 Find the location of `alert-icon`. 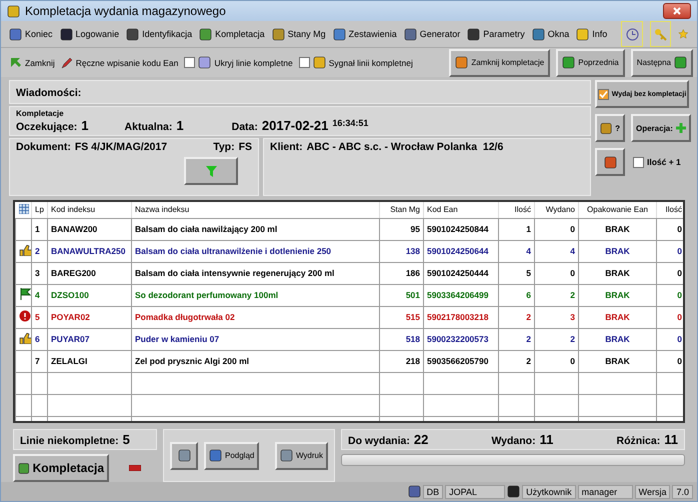

alert-icon is located at coordinates (24, 316).